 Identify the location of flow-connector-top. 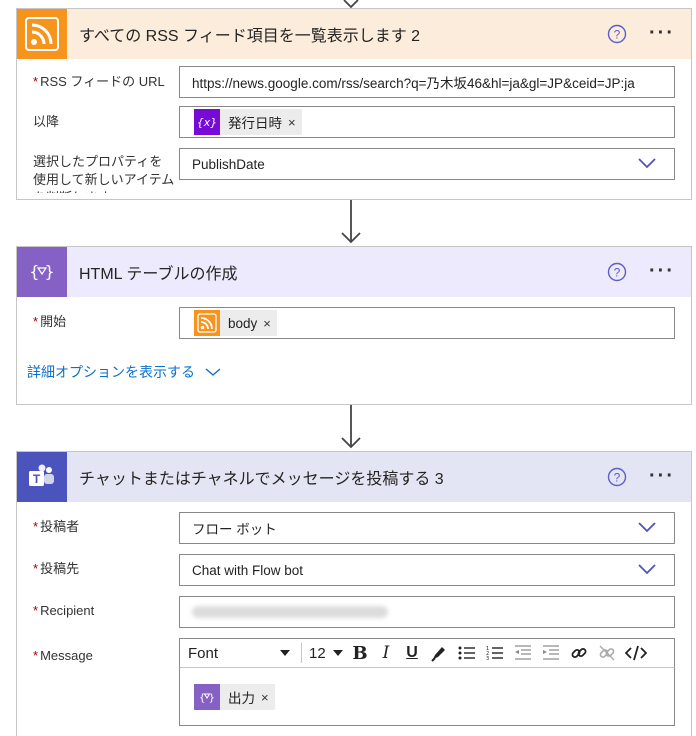
(351, 4).